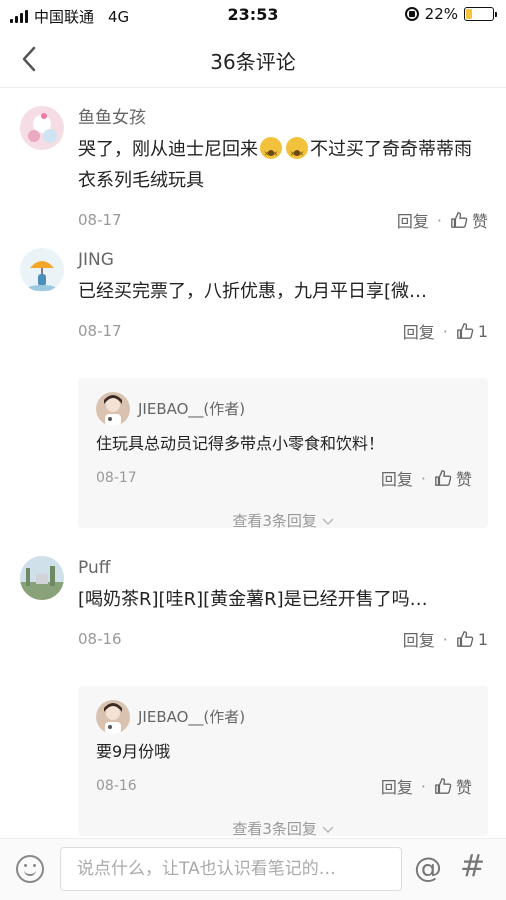  I want to click on page-title: 36条评论, so click(253, 62).